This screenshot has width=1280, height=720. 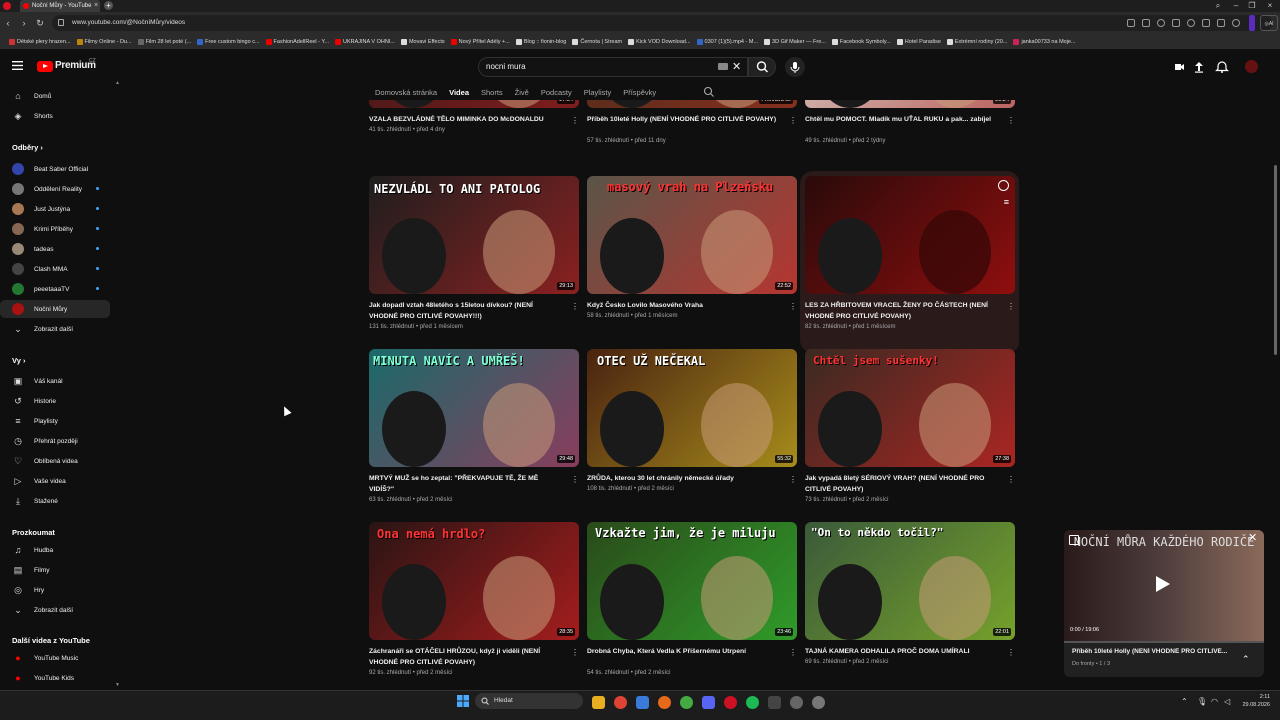 I want to click on video-thumbnail: Ona nemá hrdlo? 28:35, so click(x=474, y=581).